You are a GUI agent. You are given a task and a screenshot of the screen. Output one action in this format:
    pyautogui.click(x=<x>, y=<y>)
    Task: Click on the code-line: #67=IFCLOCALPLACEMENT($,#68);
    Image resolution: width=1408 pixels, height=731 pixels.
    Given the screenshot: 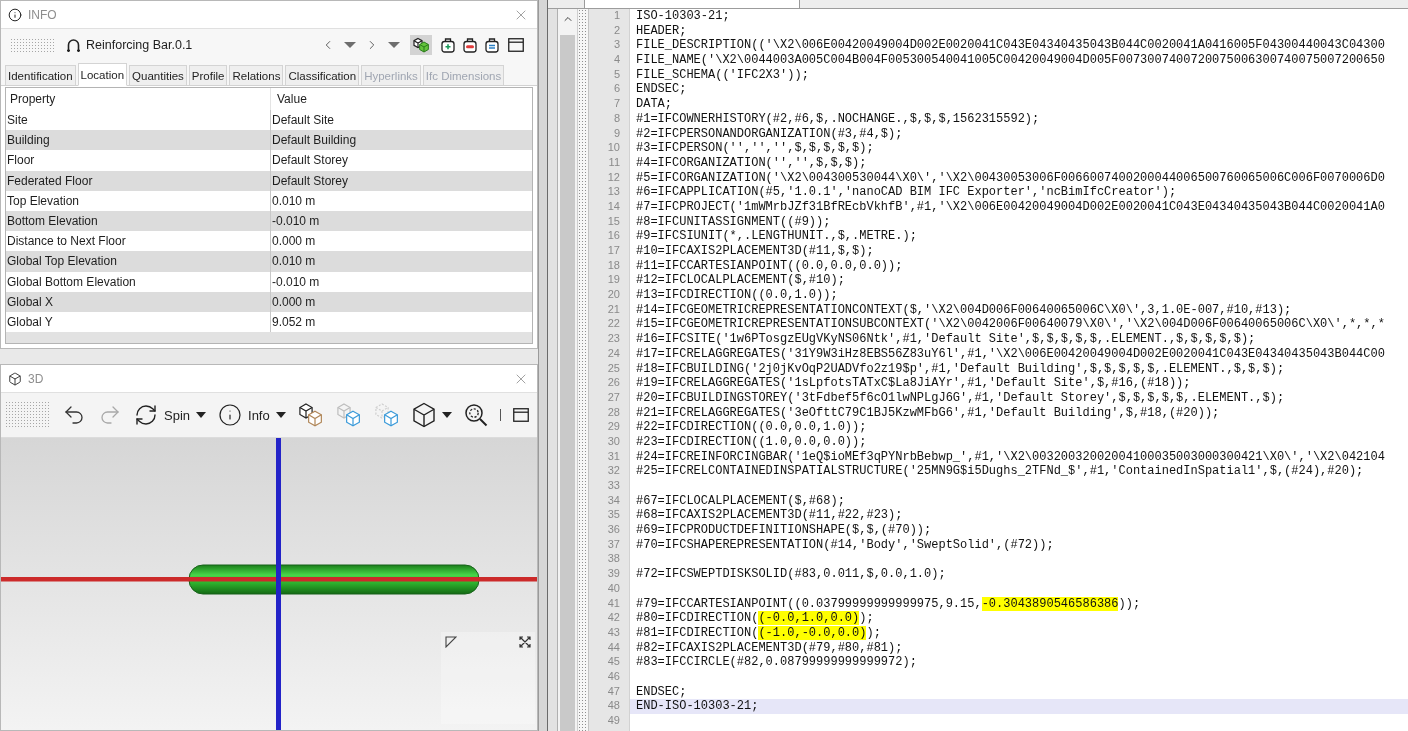 What is the action you would take?
    pyautogui.click(x=740, y=501)
    